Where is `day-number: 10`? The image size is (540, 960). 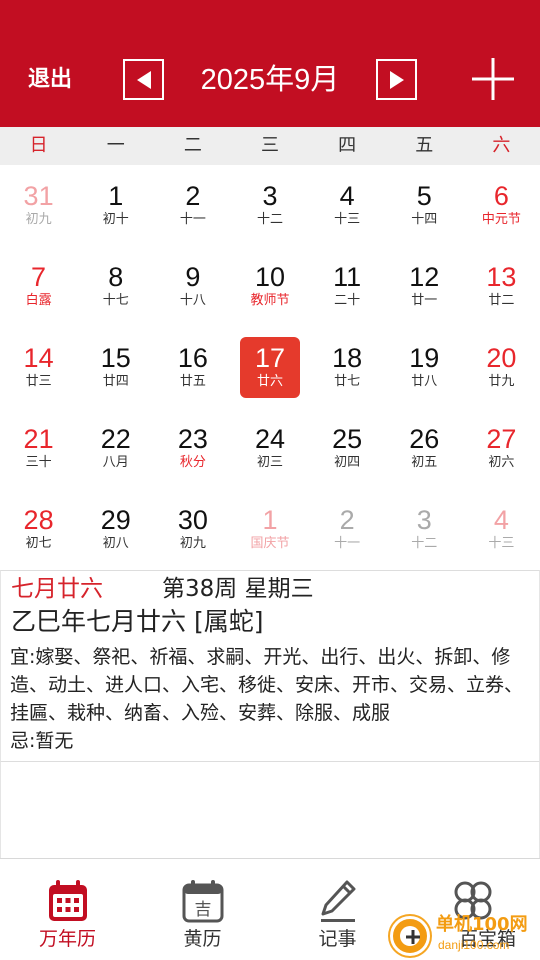 day-number: 10 is located at coordinates (270, 277).